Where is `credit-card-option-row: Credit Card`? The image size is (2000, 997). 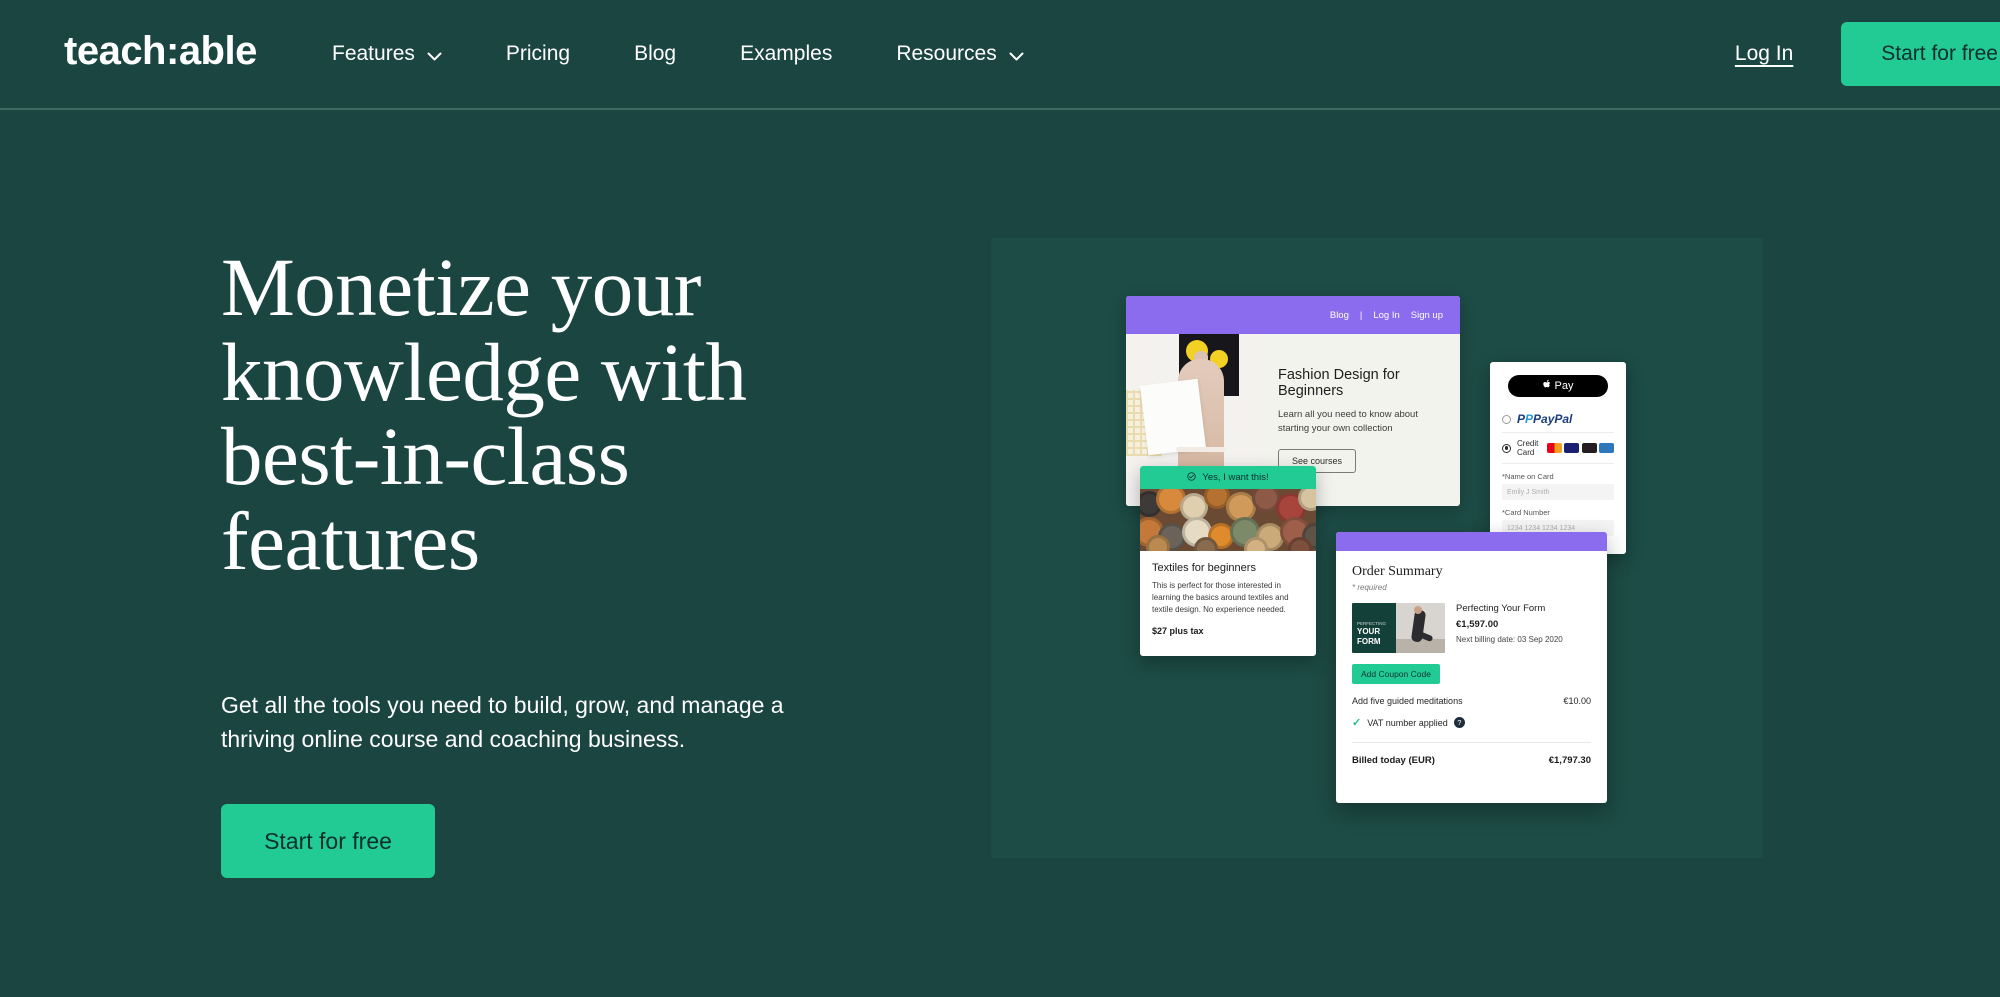 credit-card-option-row: Credit Card is located at coordinates (1558, 448).